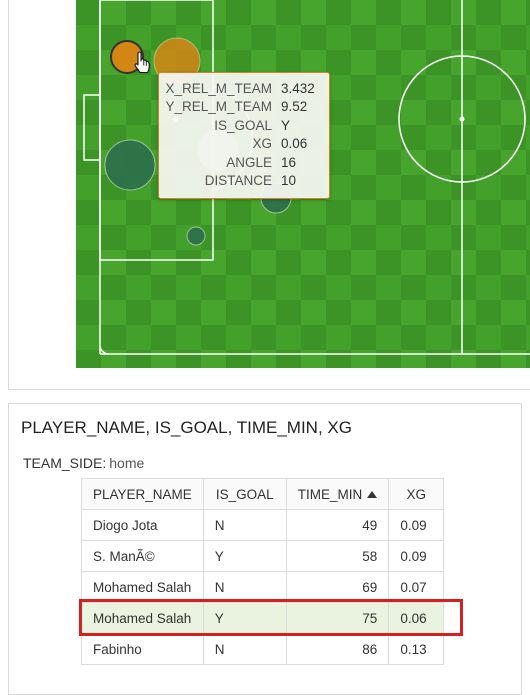  What do you see at coordinates (218, 106) in the screenshot?
I see `tooltip-key: Y_REL_M_TEAM` at bounding box center [218, 106].